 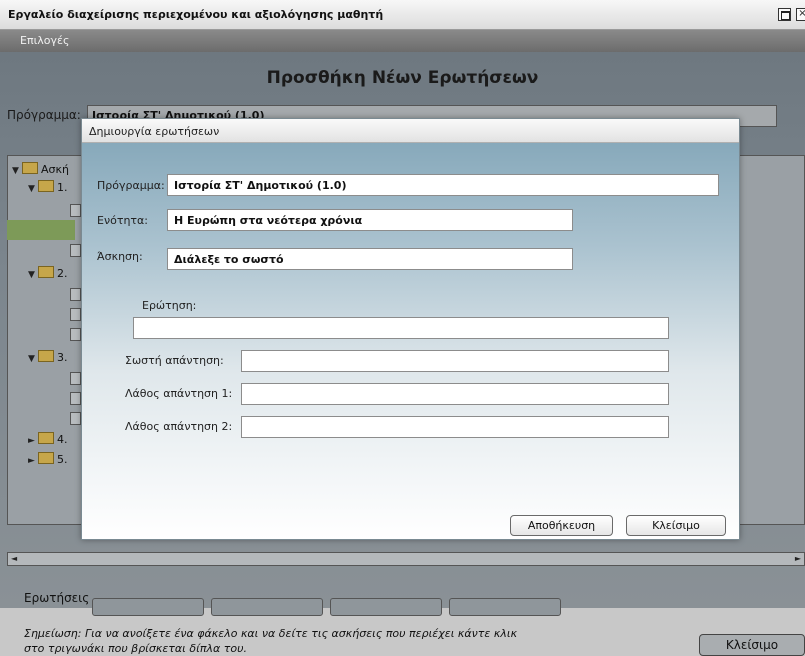 I want to click on close-window-button: ×, so click(x=800, y=14).